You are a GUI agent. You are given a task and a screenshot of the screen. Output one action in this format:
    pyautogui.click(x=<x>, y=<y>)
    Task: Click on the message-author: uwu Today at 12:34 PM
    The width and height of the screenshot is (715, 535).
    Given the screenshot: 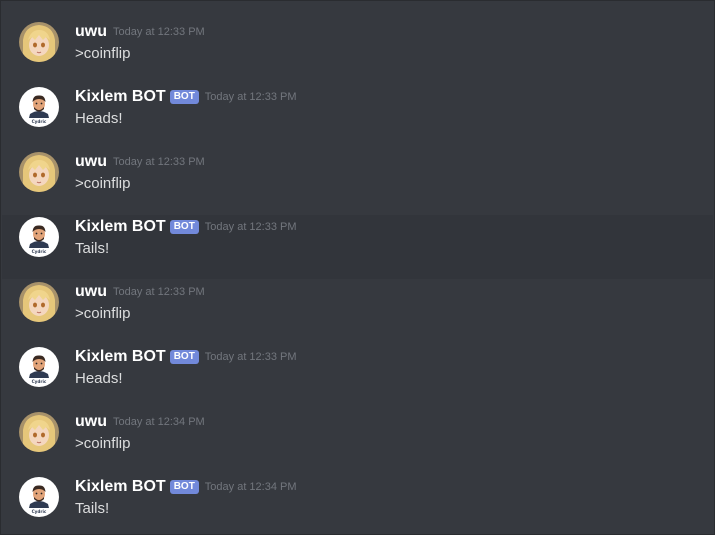 What is the action you would take?
    pyautogui.click(x=140, y=422)
    